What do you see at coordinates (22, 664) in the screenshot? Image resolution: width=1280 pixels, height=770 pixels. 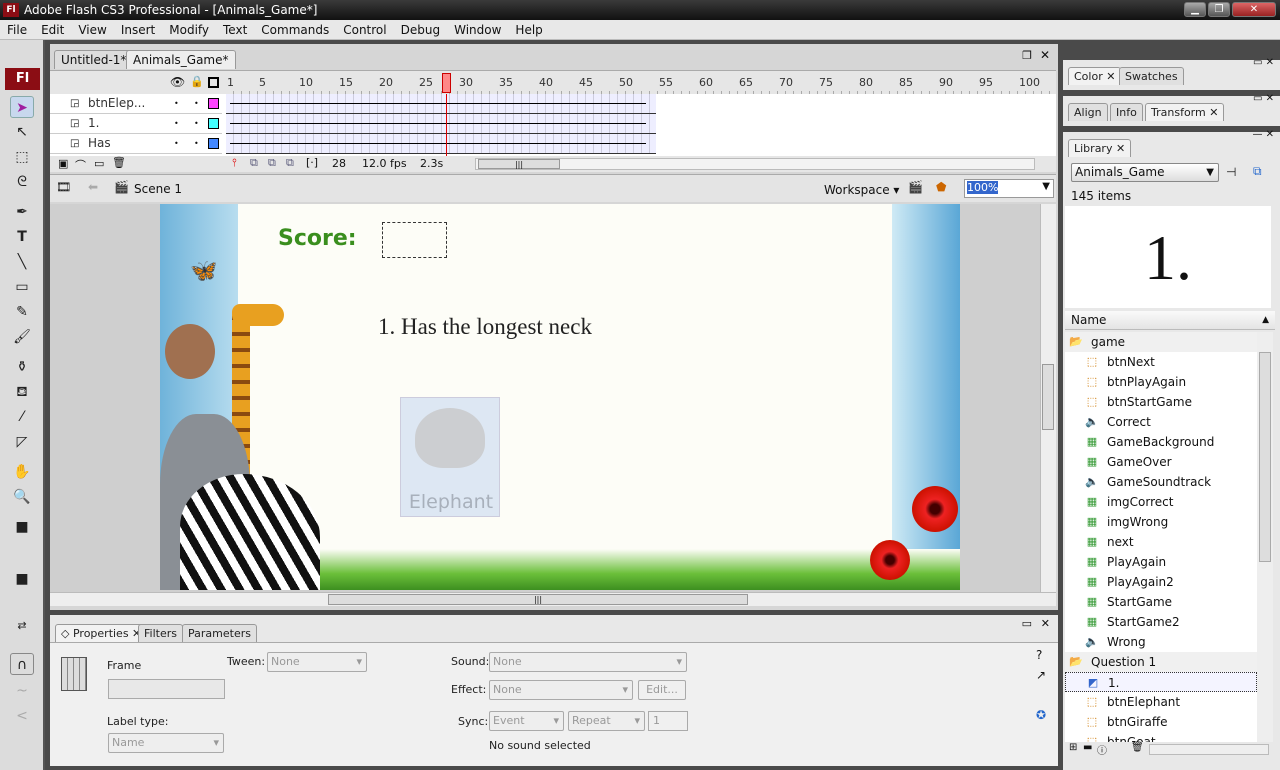 I see `snap-to-objects-icon: ∩` at bounding box center [22, 664].